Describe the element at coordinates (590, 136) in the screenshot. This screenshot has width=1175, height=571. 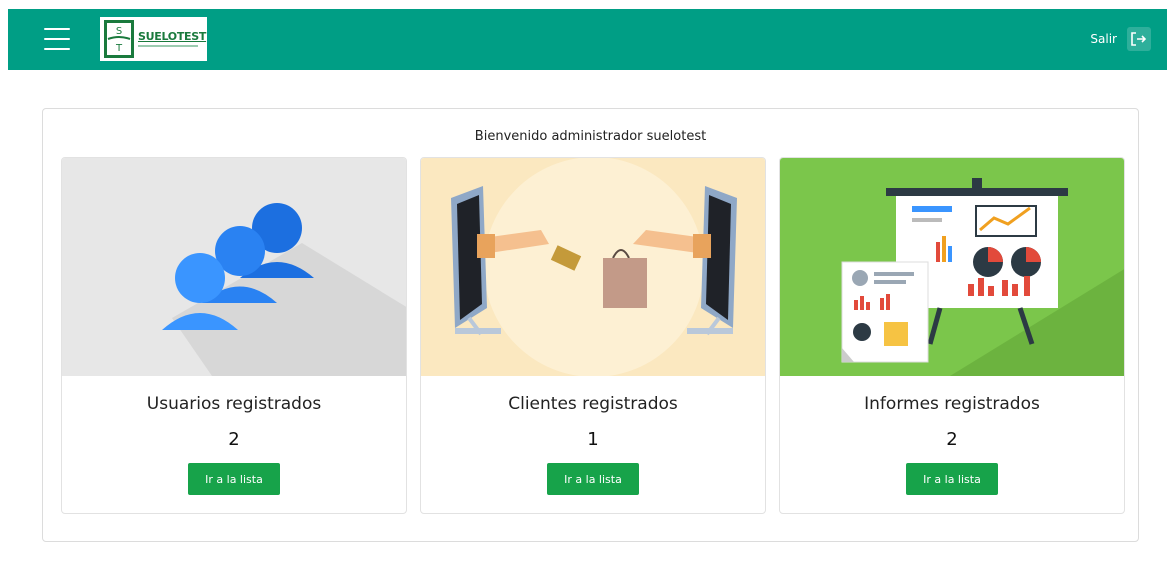
I see `welcome-message: Bienvenido administrador suelotest` at that location.